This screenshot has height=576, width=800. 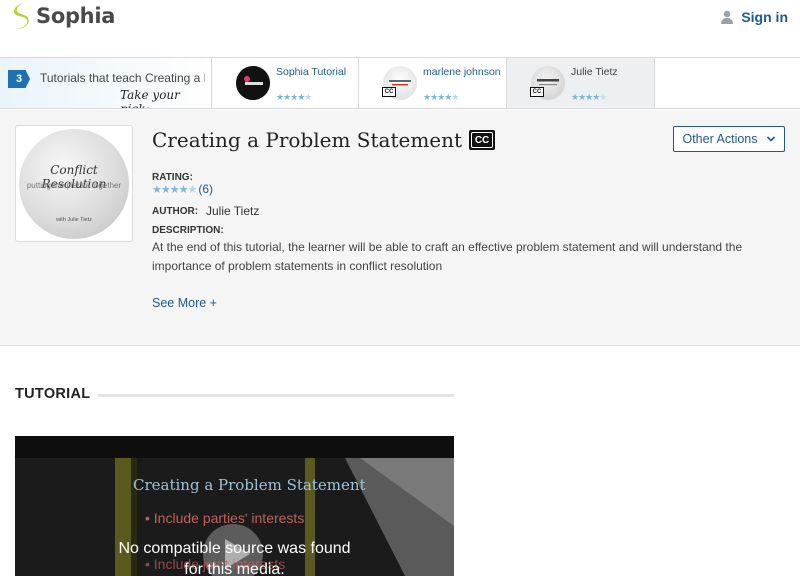 What do you see at coordinates (276, 395) in the screenshot?
I see `section-divider` at bounding box center [276, 395].